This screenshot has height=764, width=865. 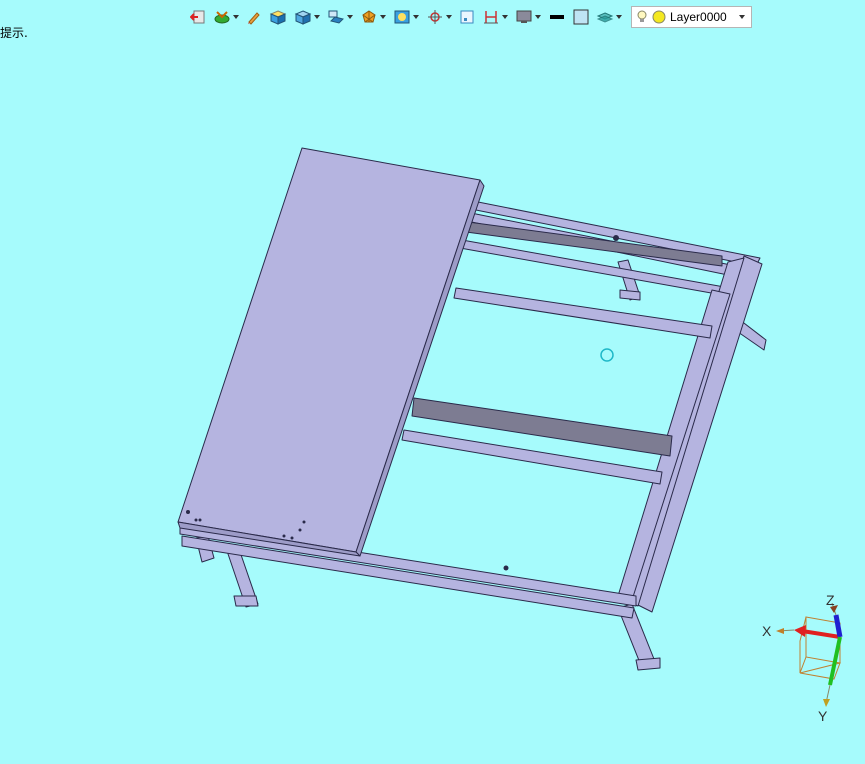 I want to click on brush-icon, so click(x=254, y=18).